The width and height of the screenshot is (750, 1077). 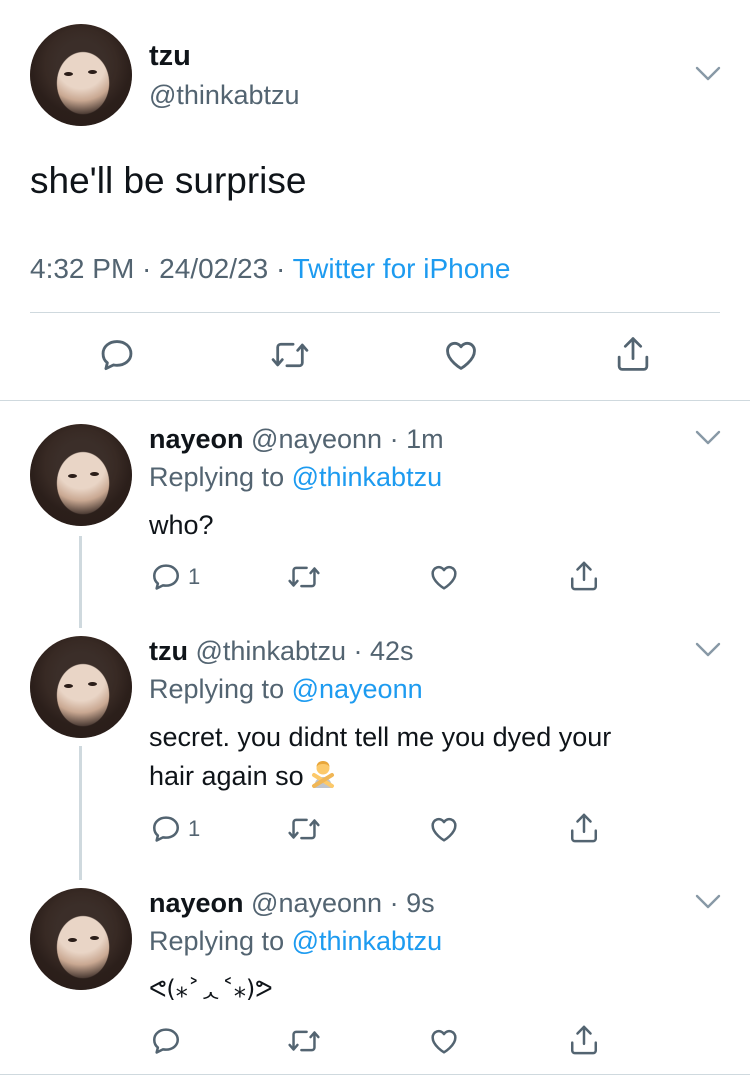 I want to click on reply-author: nayeon @nayeonn · 9s, so click(x=292, y=903).